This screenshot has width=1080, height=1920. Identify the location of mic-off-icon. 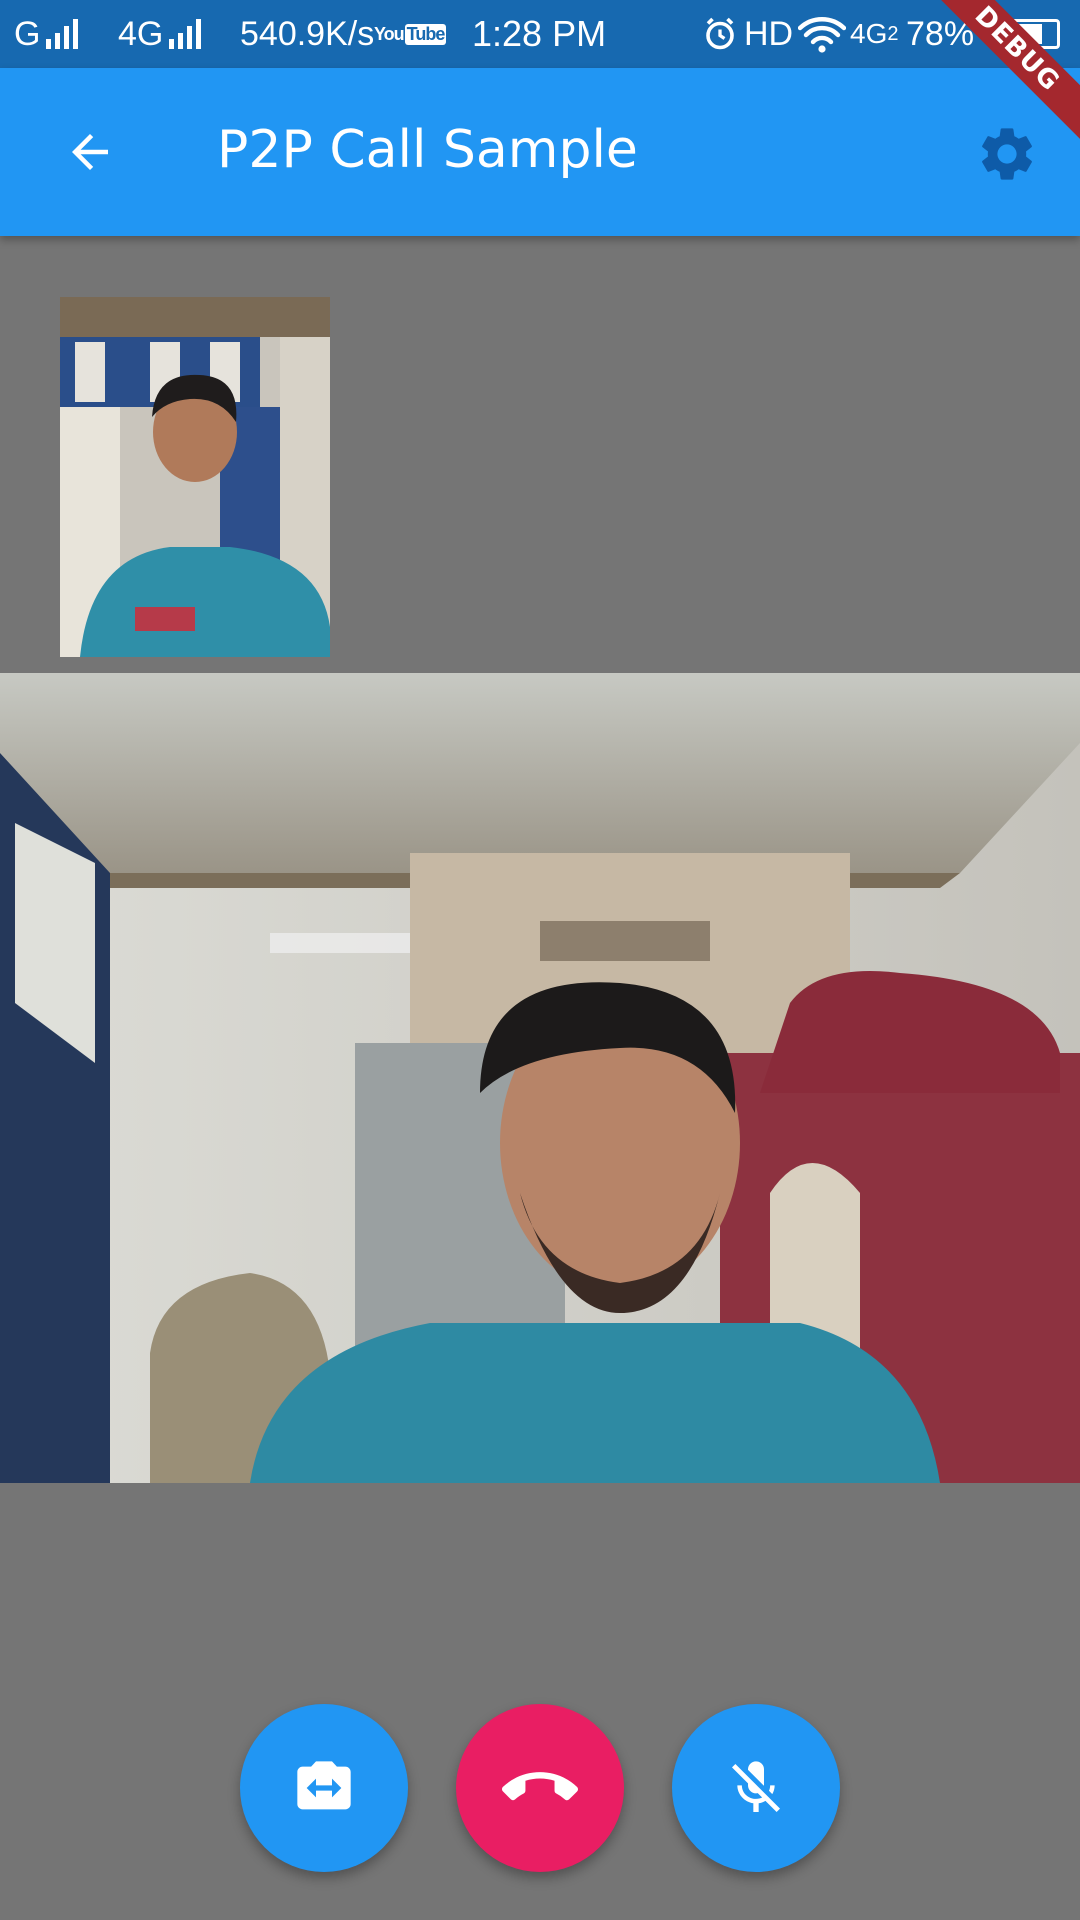
(756, 1786).